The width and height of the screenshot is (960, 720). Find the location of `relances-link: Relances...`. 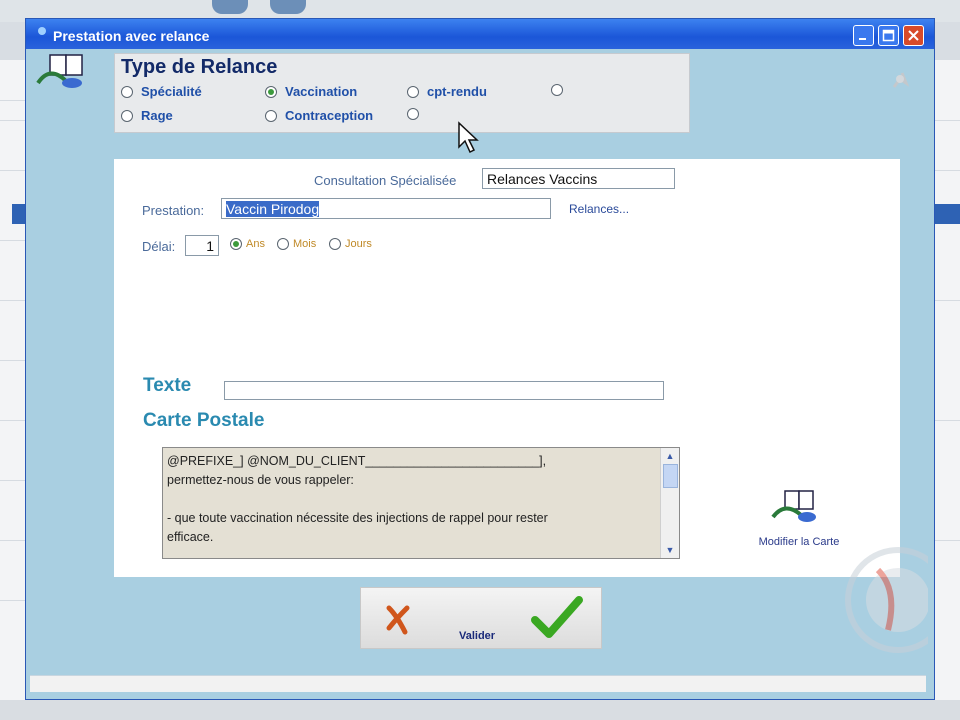

relances-link: Relances... is located at coordinates (599, 209).